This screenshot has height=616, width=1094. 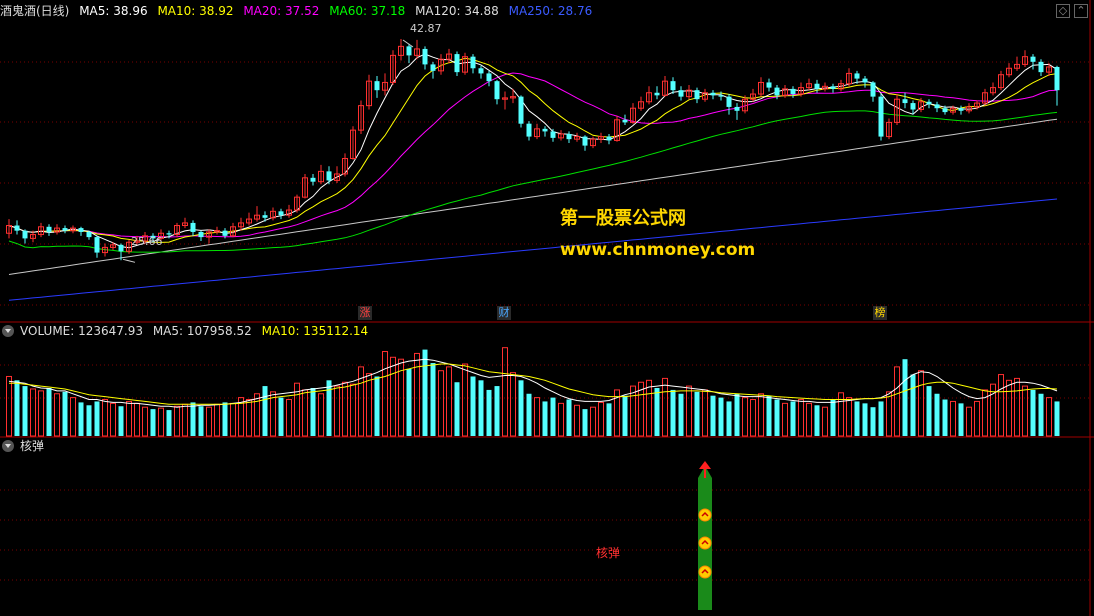 I want to click on high-price-label: 42.87, so click(x=426, y=28).